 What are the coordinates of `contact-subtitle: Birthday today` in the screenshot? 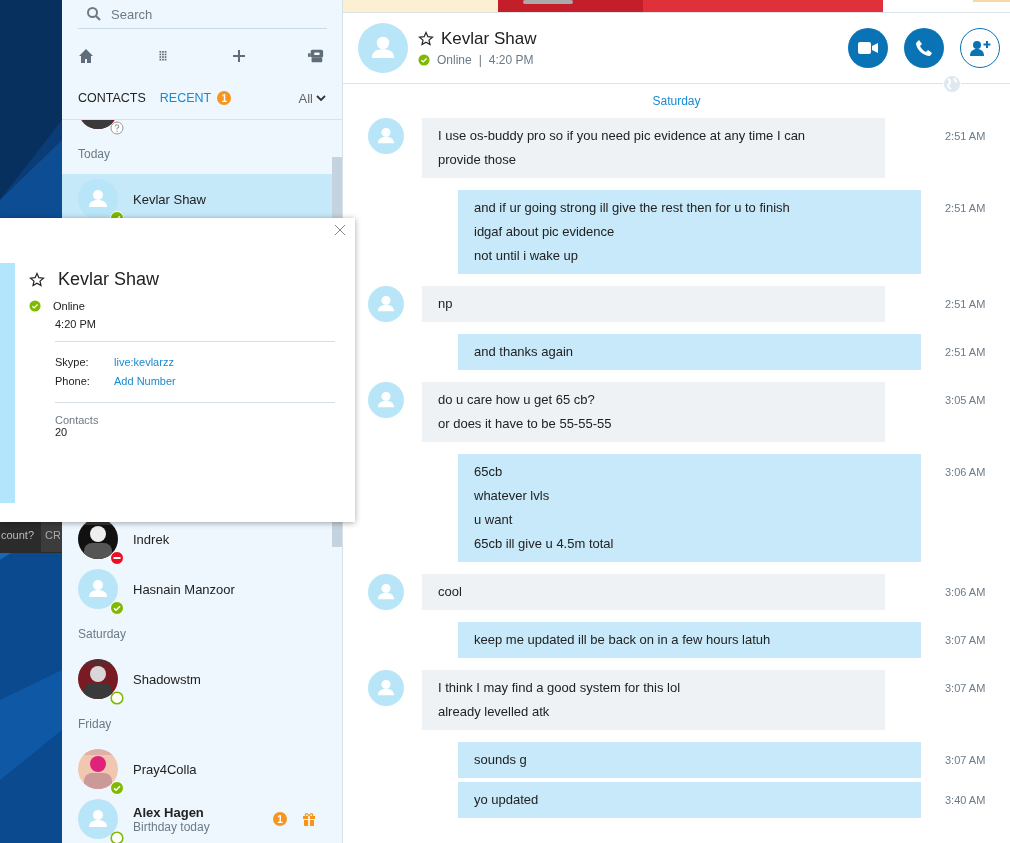 It's located at (171, 826).